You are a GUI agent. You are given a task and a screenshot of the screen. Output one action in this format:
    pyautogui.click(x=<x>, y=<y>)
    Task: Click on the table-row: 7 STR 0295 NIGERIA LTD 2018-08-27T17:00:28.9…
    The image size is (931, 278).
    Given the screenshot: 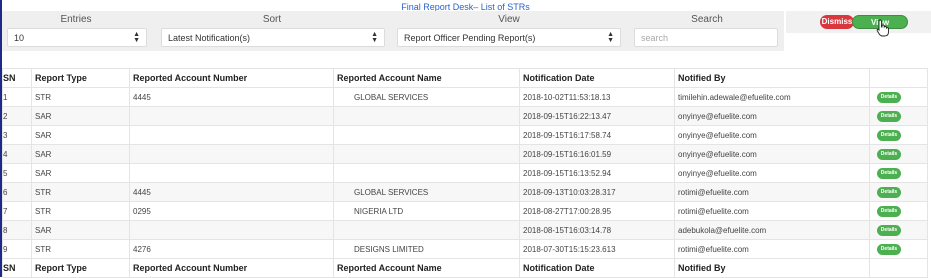 What is the action you would take?
    pyautogui.click(x=465, y=211)
    